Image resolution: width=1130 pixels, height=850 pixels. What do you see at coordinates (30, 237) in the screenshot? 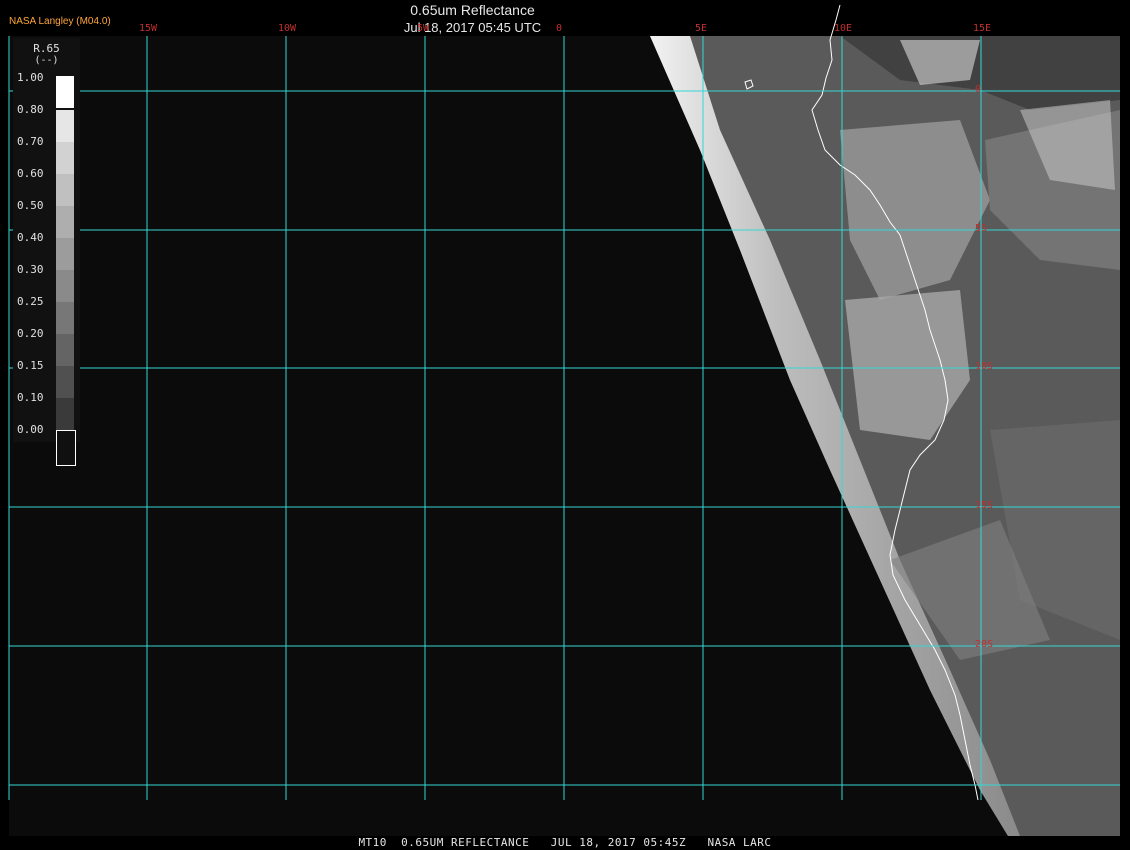
I see `legend-tick-label: 0.40` at bounding box center [30, 237].